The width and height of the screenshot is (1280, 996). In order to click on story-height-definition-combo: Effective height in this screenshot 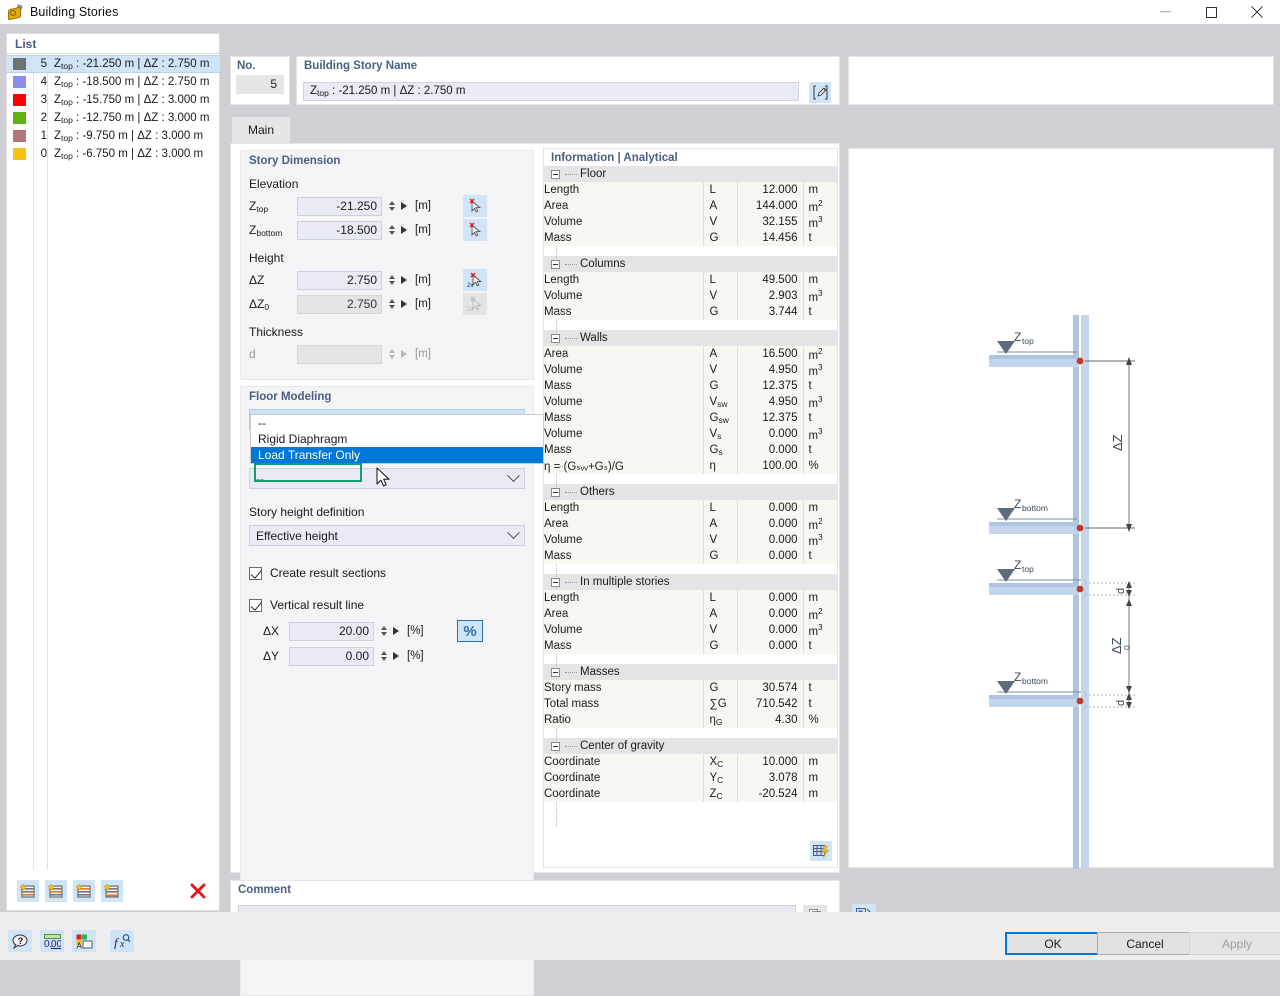, I will do `click(387, 535)`.